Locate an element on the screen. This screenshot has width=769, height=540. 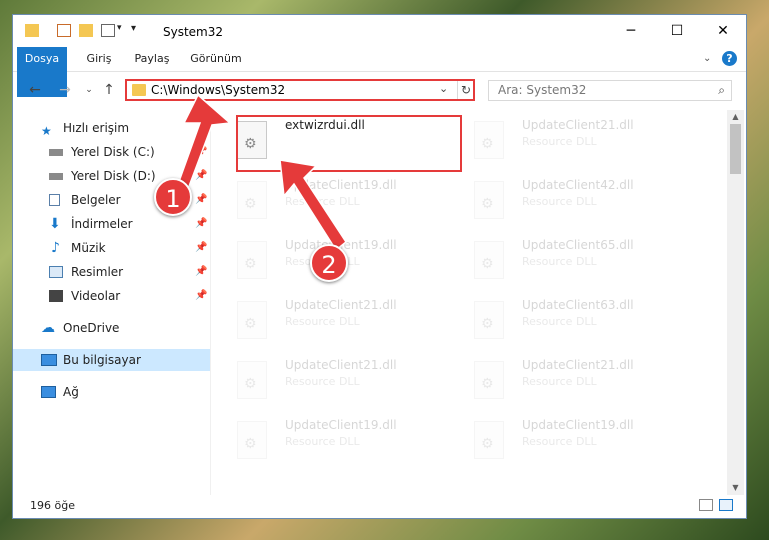
scroll-up-icon: ▲ is located at coordinates (735, 117).